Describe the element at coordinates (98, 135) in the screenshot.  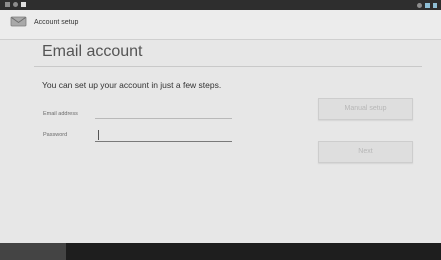
I see `text-cursor` at that location.